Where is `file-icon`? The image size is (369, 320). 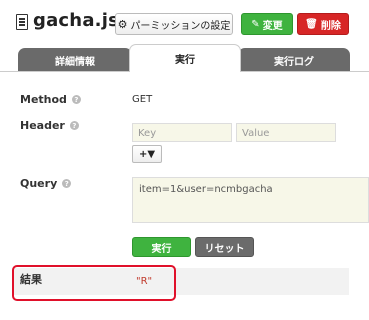
file-icon is located at coordinates (22, 22).